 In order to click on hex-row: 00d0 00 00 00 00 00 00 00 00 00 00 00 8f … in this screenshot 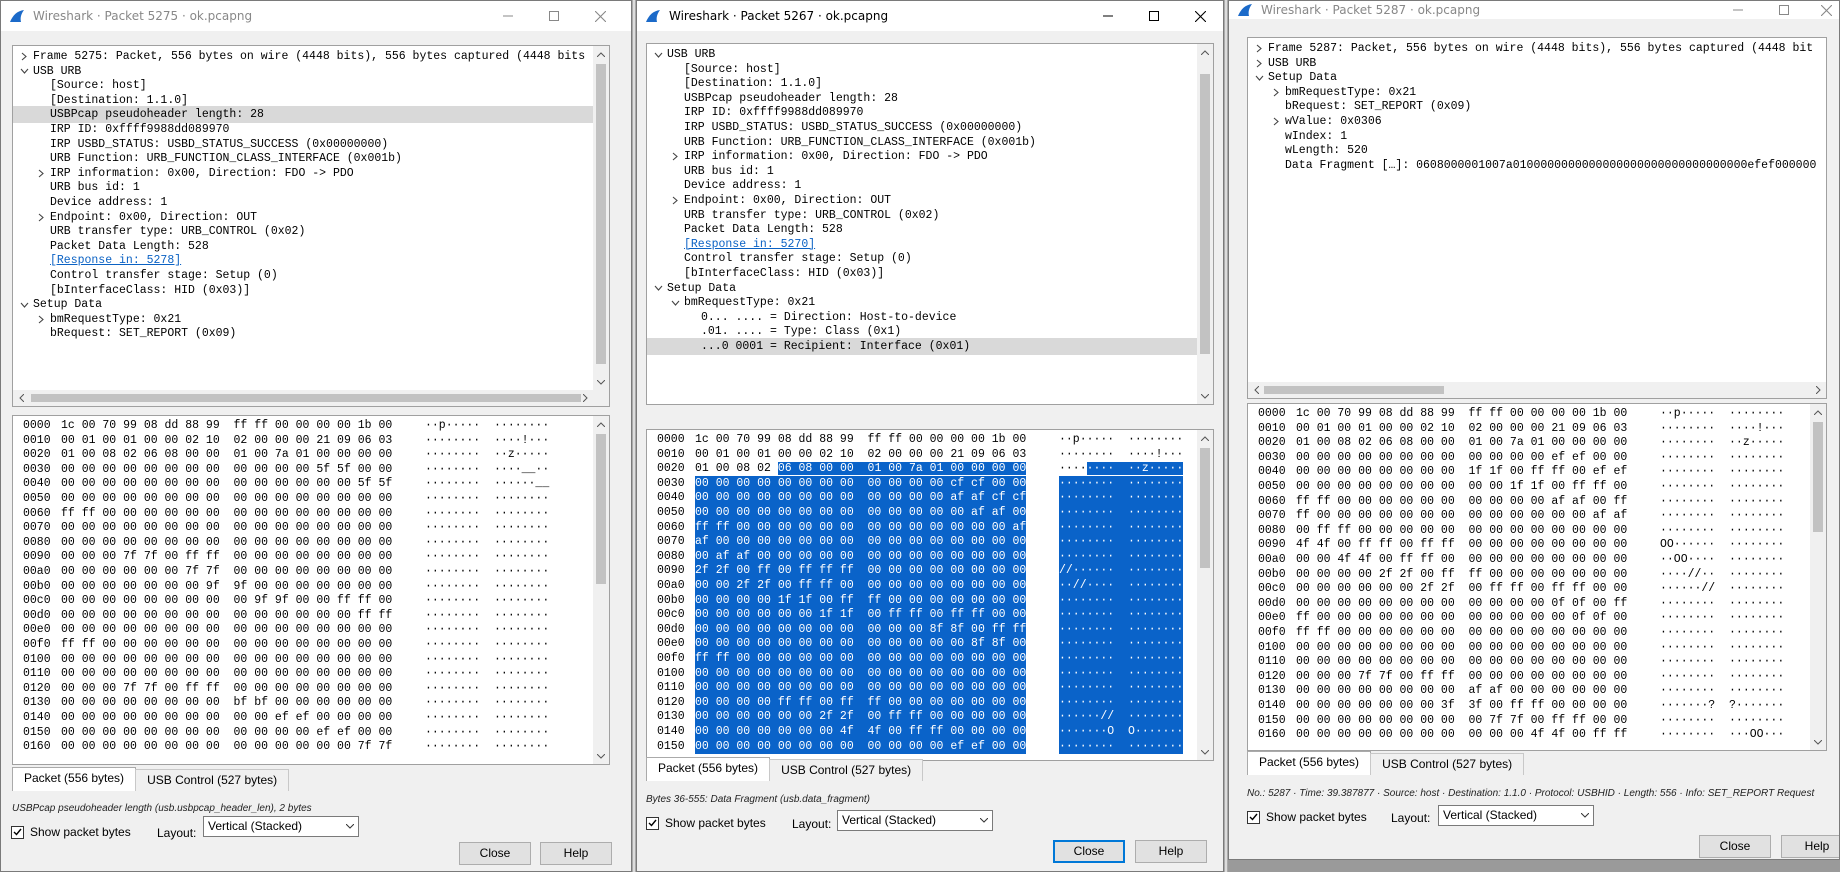, I will do `click(922, 629)`.